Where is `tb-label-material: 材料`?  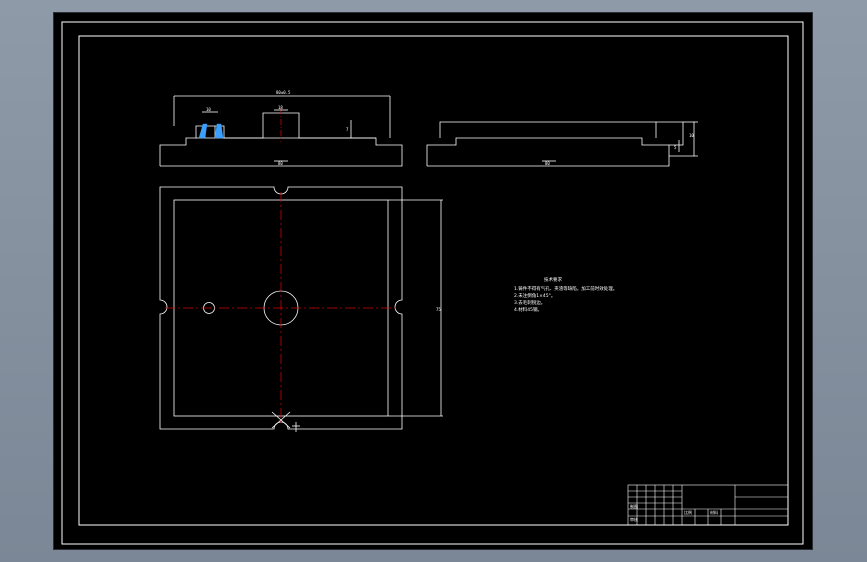
tb-label-material: 材料 is located at coordinates (714, 512).